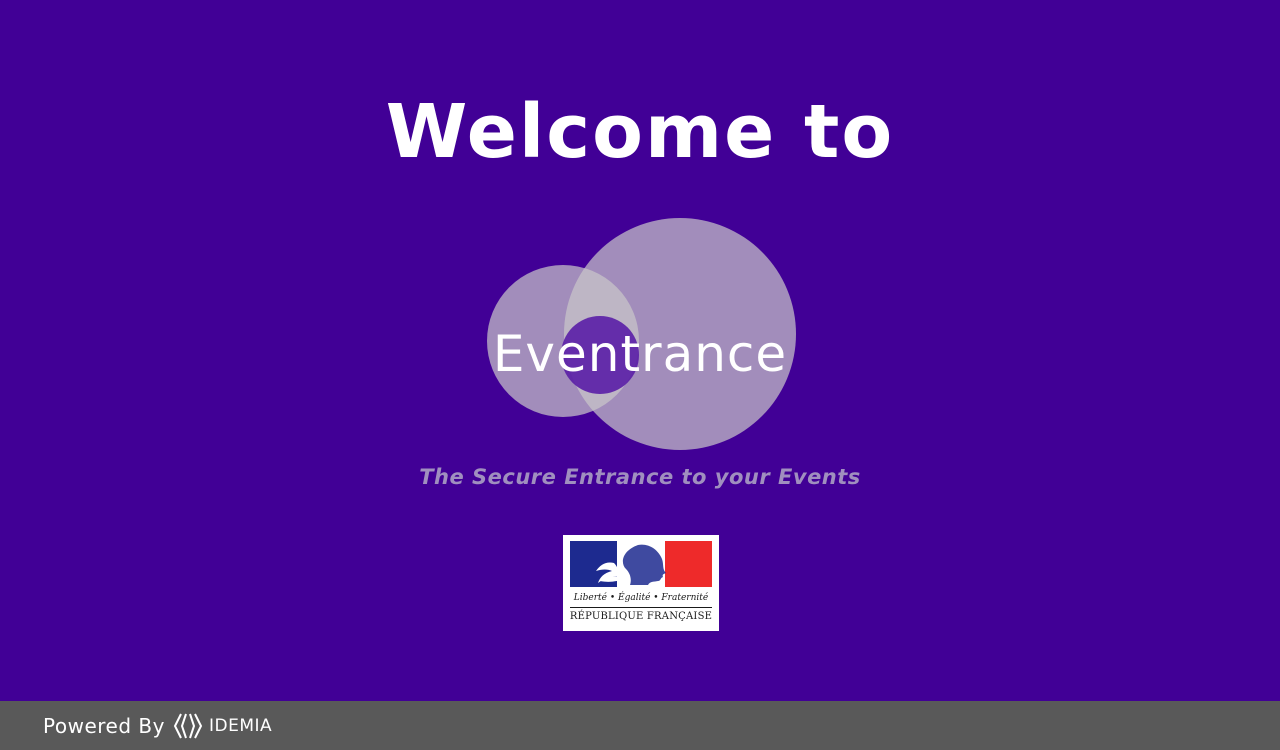 The image size is (1280, 750). Describe the element at coordinates (641, 598) in the screenshot. I see `motto-text: Liberté • Égalité • Fraternité` at that location.